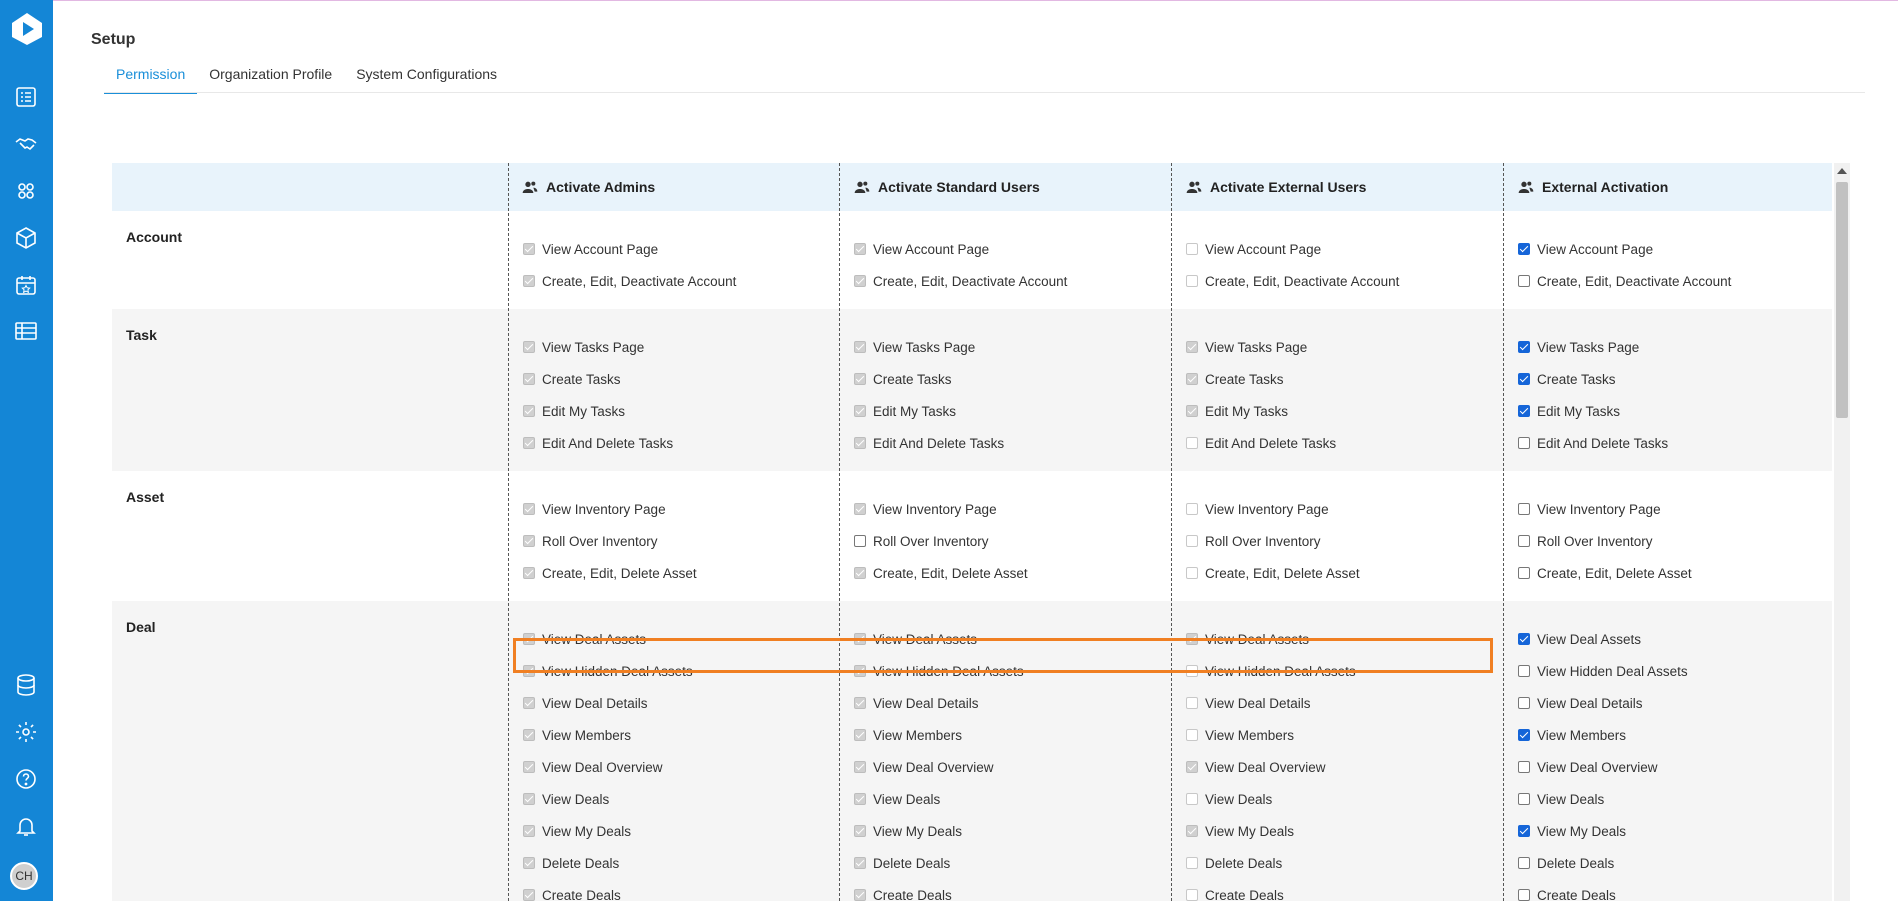 This screenshot has height=901, width=1898. Describe the element at coordinates (1842, 300) in the screenshot. I see `scrollbar-thumb` at that location.